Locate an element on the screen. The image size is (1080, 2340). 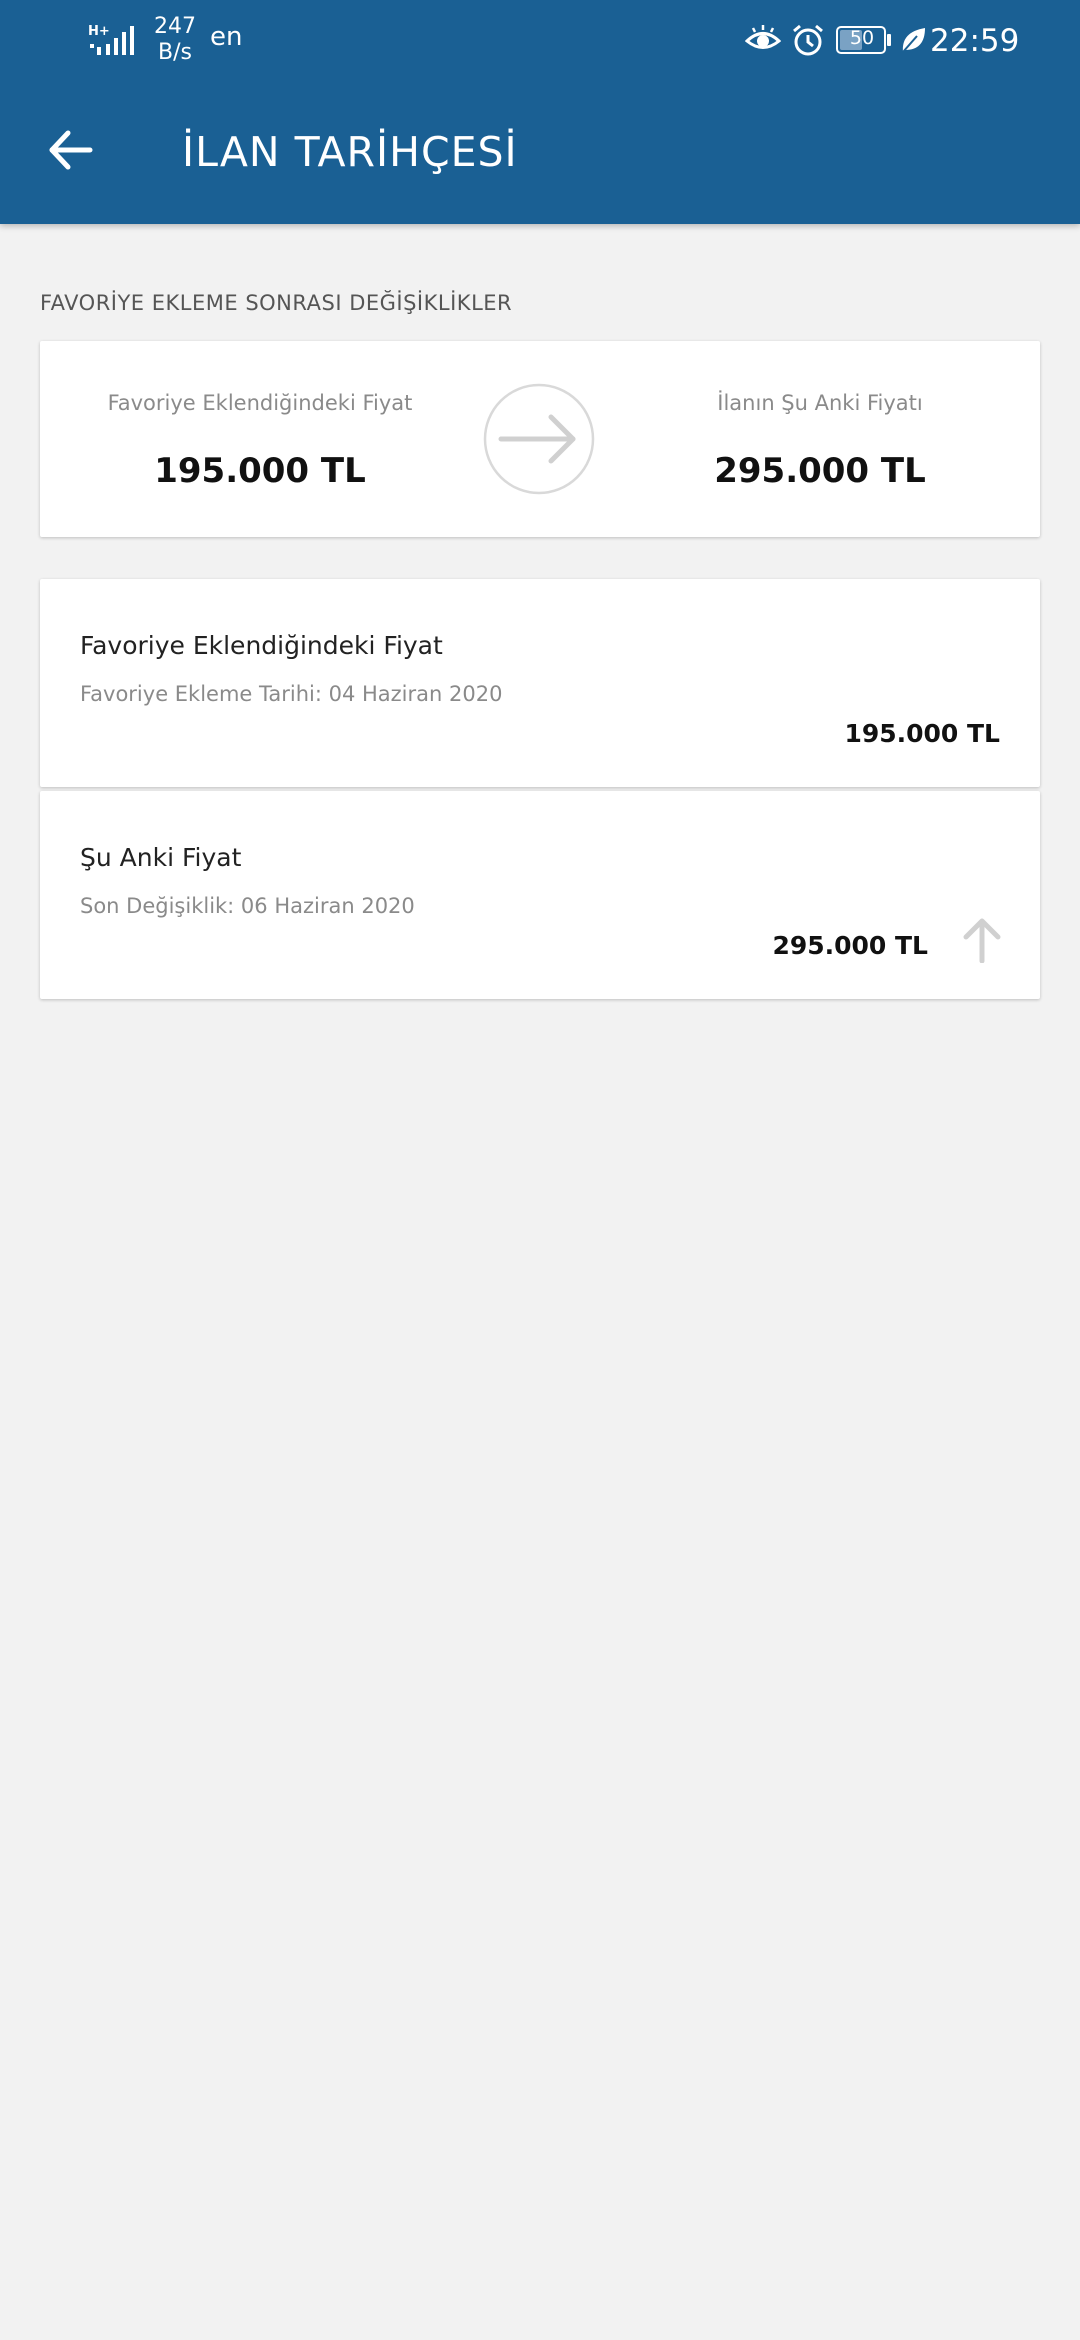
history-item-date: Son Değişiklik: 06 Haziran 2020 is located at coordinates (247, 906).